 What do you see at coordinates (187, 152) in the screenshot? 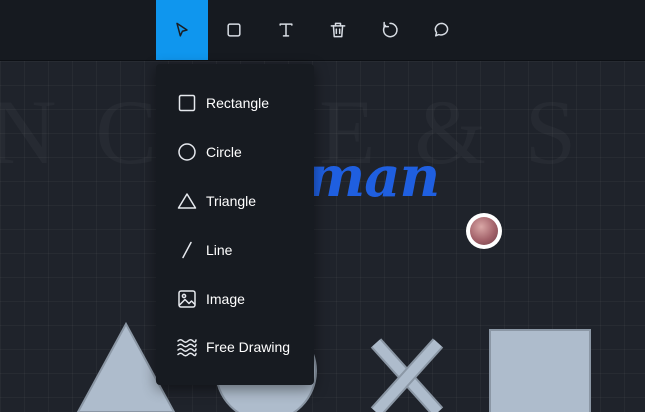
I see `circle-icon` at bounding box center [187, 152].